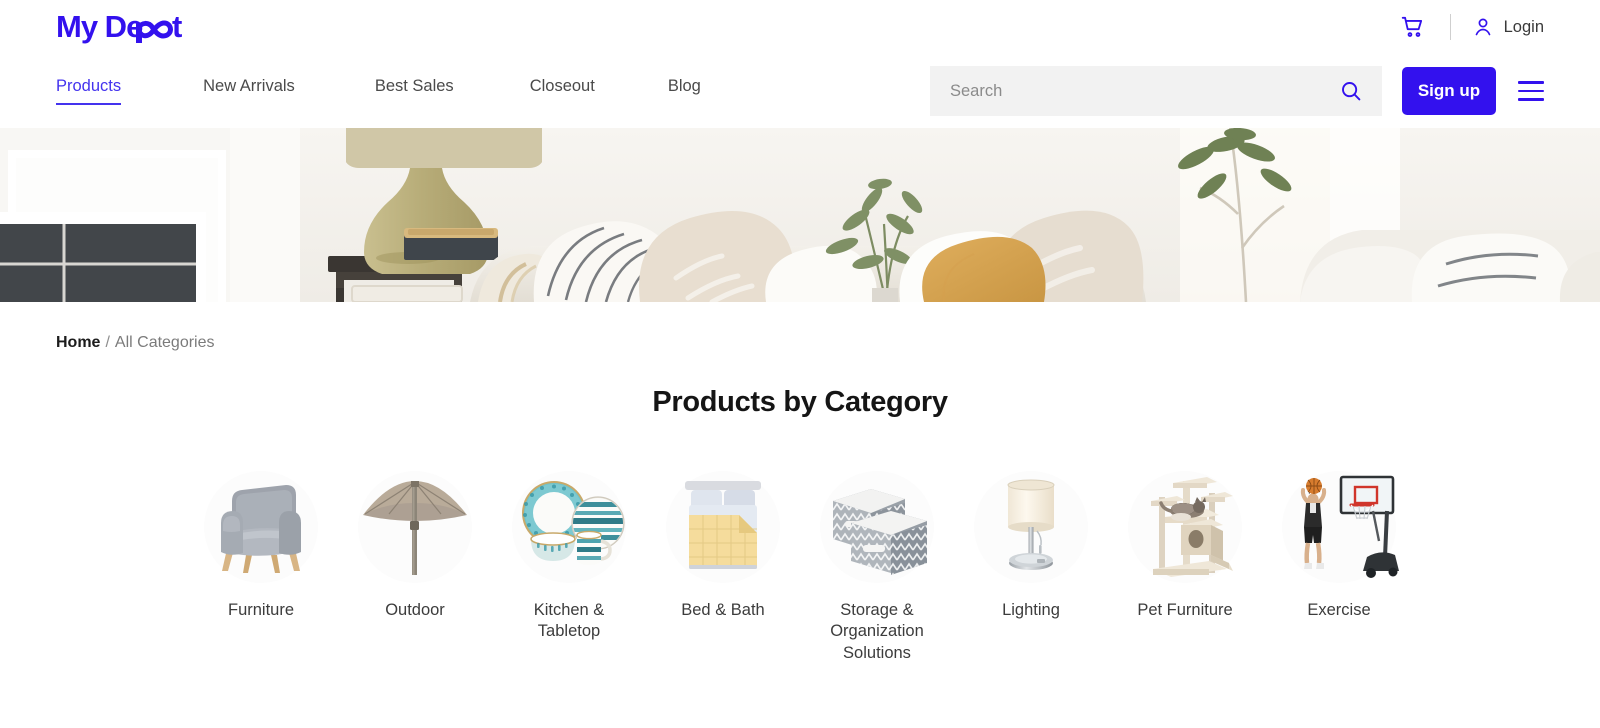 The image size is (1600, 728). What do you see at coordinates (1482, 27) in the screenshot?
I see `user-account-icon` at bounding box center [1482, 27].